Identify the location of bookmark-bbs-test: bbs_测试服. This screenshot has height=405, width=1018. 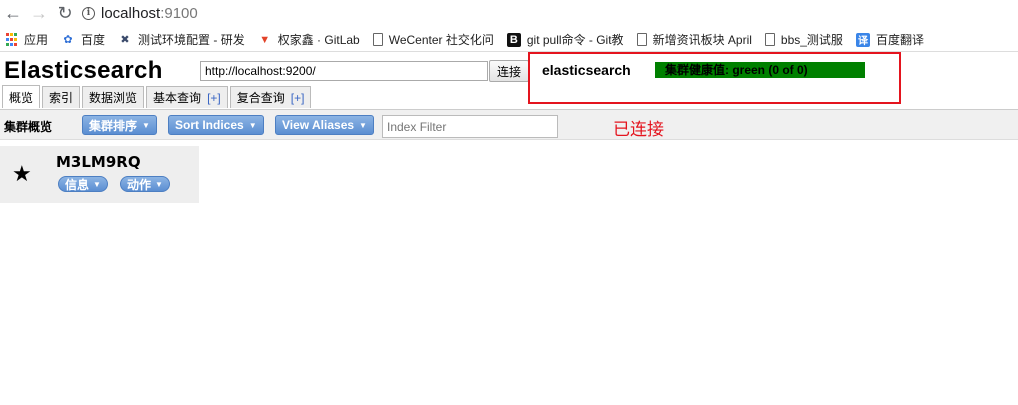
(803, 39).